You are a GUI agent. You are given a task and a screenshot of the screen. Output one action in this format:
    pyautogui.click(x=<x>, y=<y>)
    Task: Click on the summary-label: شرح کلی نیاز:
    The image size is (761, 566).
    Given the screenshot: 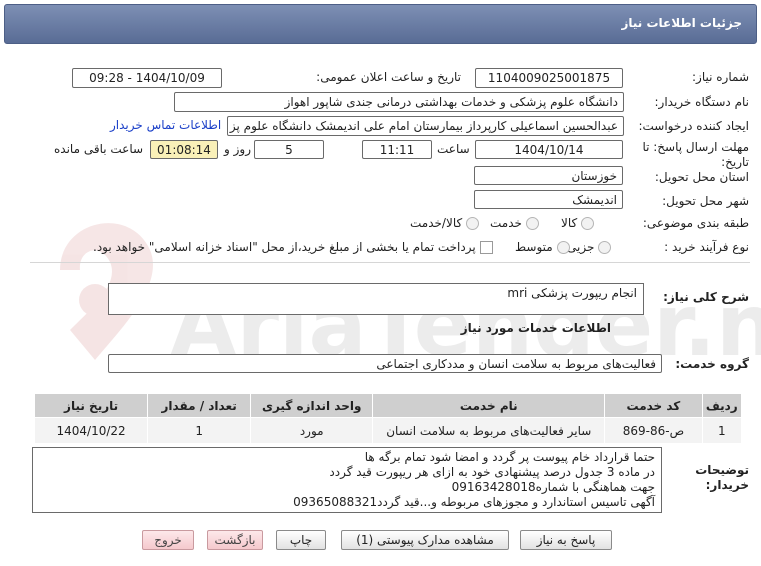 What is the action you would take?
    pyautogui.click(x=706, y=297)
    